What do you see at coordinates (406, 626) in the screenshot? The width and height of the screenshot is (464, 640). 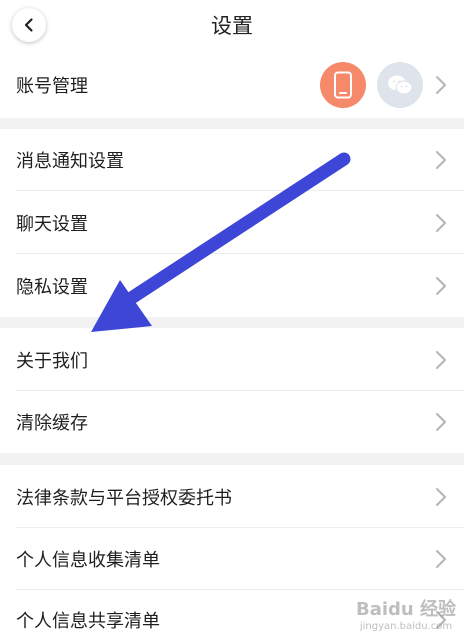 I see `watermark-url: jingyan.baidu.com` at bounding box center [406, 626].